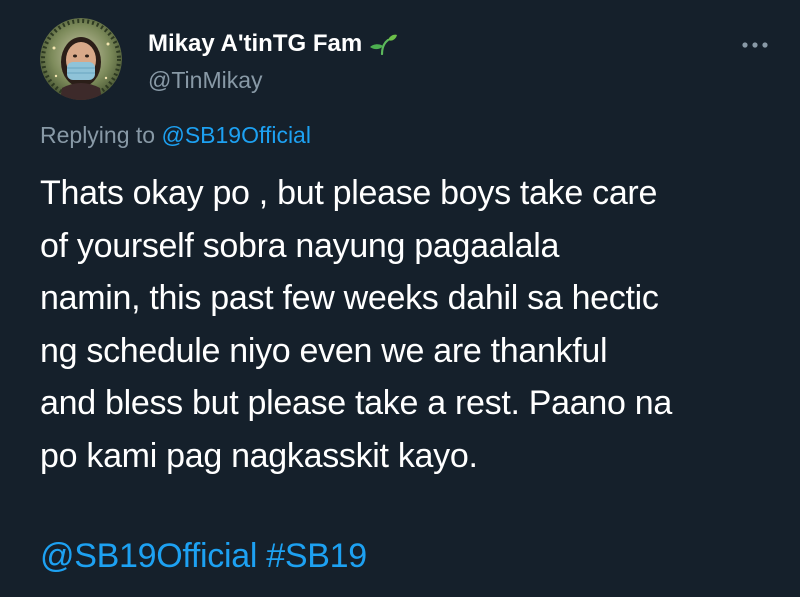  I want to click on tweet-text-line: po kami pag nagkasskit kayo., so click(259, 455).